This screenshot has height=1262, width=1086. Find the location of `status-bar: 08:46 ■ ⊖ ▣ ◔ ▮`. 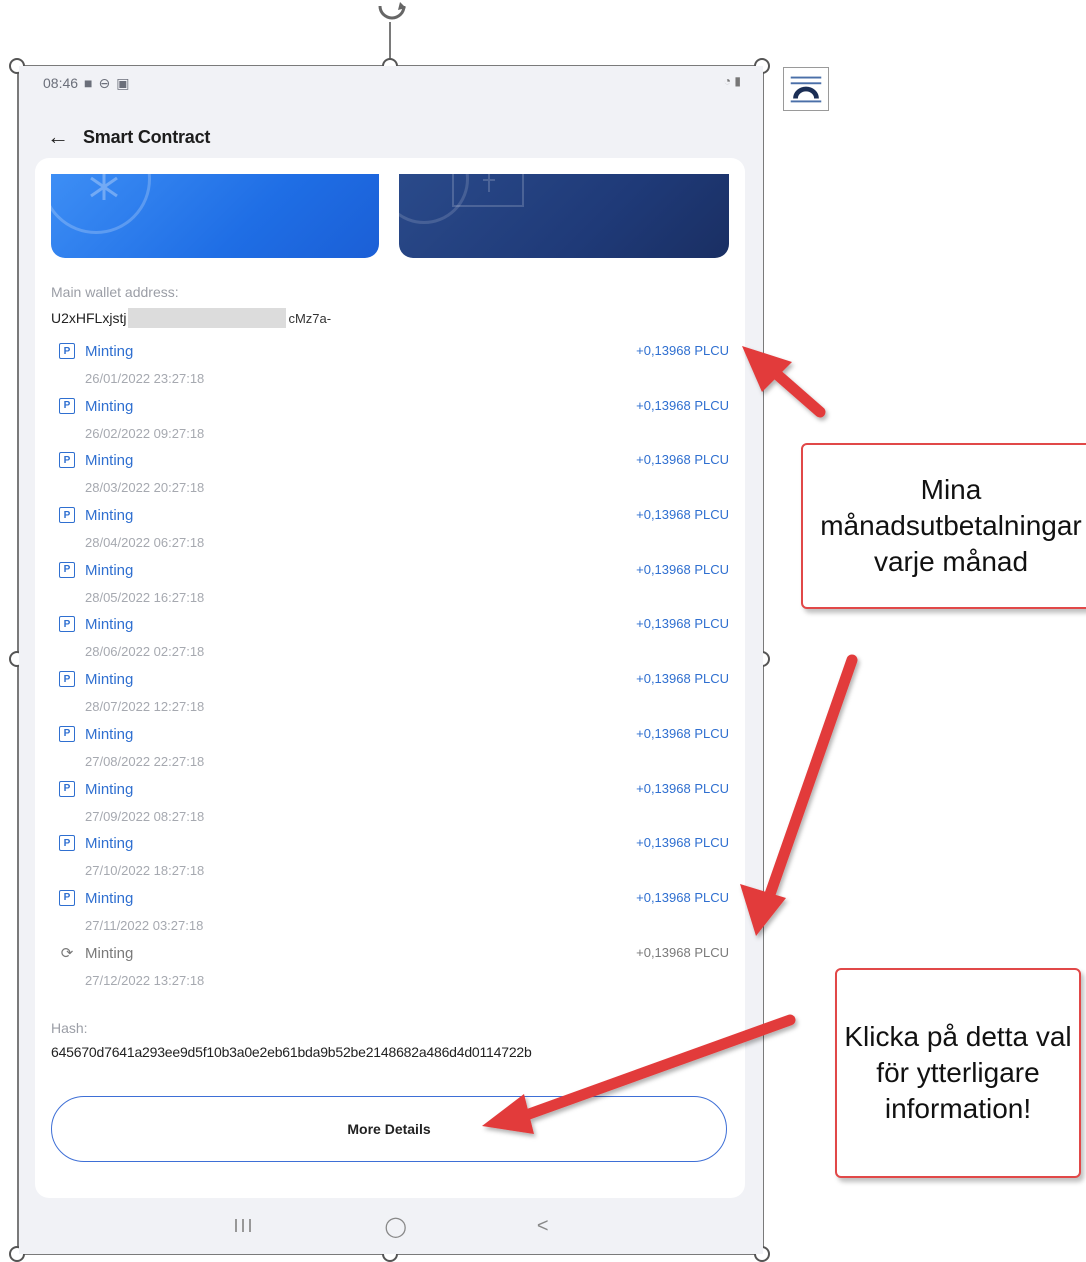

status-bar: 08:46 ■ ⊖ ▣ ◔ ▮ is located at coordinates (392, 83).